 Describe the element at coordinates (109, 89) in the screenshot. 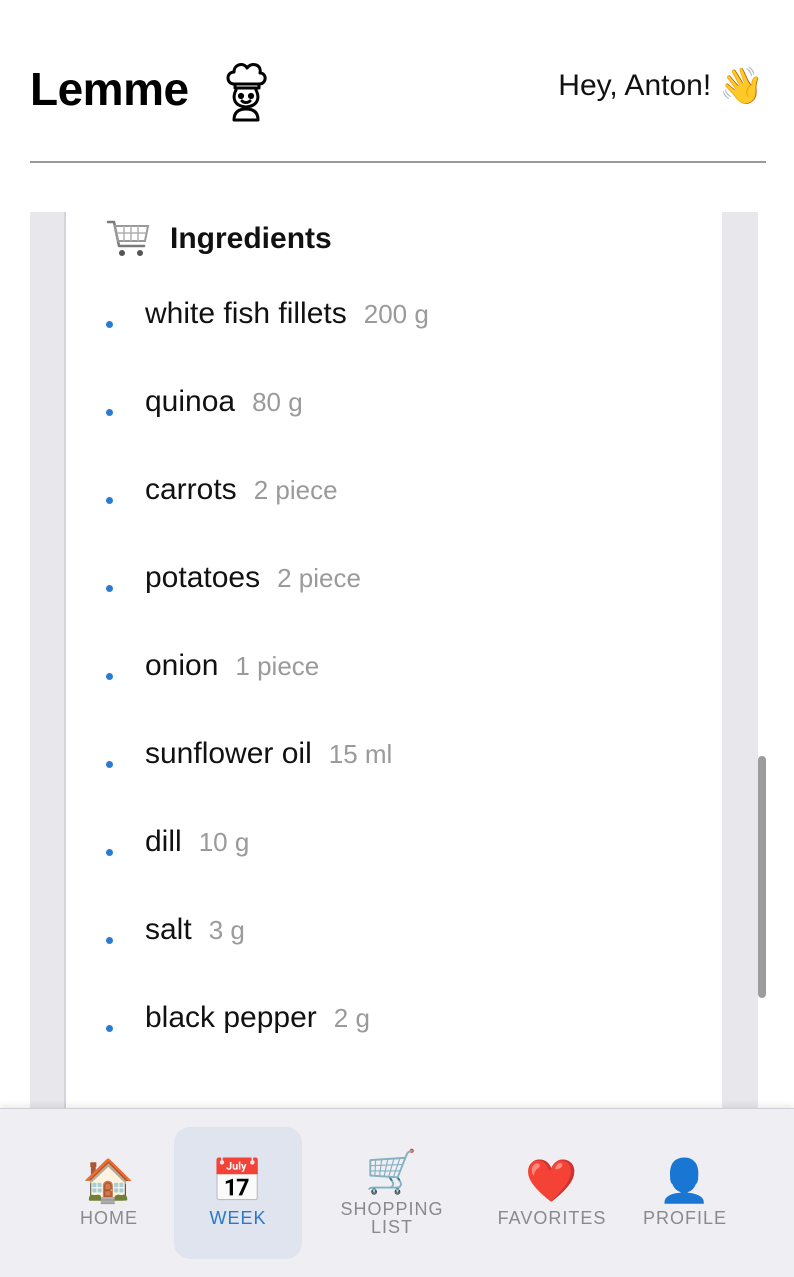

I see `app-title: Lemme` at that location.